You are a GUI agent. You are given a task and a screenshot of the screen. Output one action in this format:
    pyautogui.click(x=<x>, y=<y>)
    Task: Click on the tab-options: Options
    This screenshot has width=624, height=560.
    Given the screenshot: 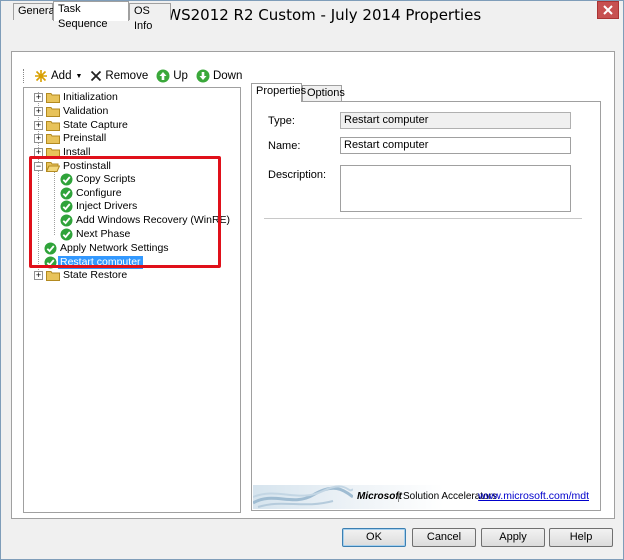 What is the action you would take?
    pyautogui.click(x=323, y=93)
    